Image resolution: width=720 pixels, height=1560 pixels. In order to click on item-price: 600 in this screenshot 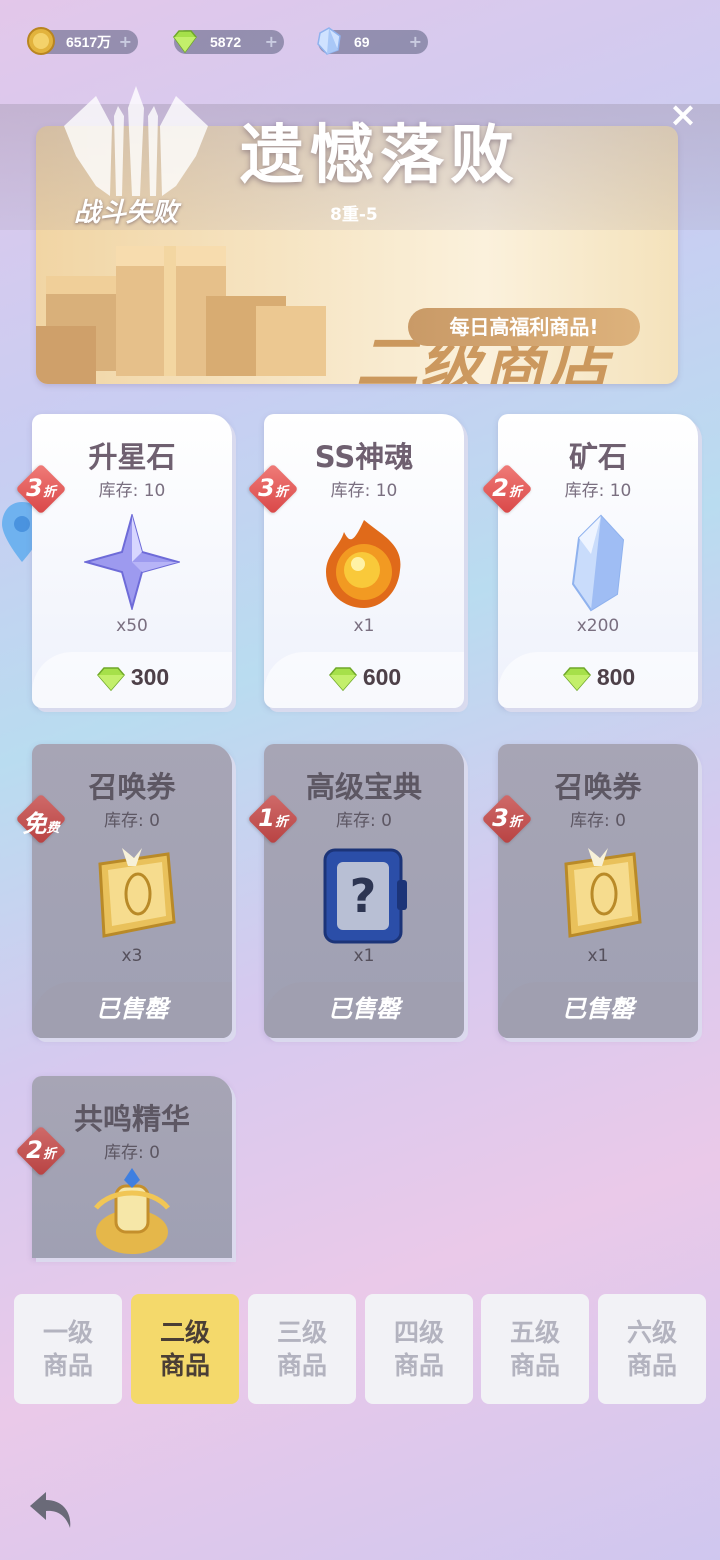, I will do `click(364, 678)`.